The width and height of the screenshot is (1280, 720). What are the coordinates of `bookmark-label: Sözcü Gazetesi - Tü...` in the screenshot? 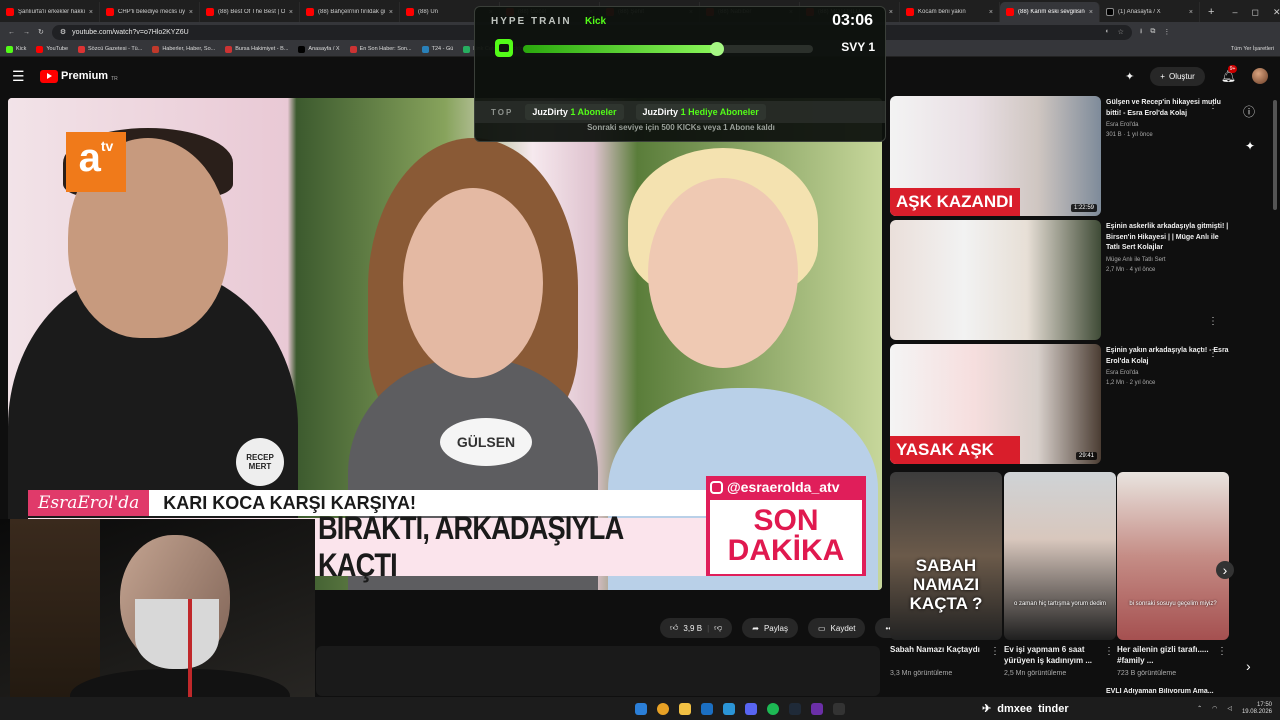 It's located at (115, 49).